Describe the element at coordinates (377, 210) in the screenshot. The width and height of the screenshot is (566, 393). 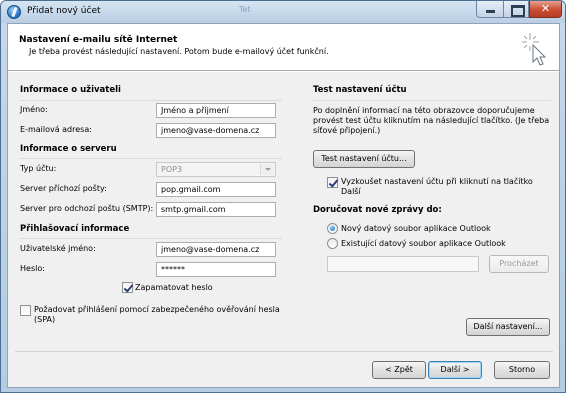
I see `delivery-section-title: Doručovat nové zprávy do:` at that location.